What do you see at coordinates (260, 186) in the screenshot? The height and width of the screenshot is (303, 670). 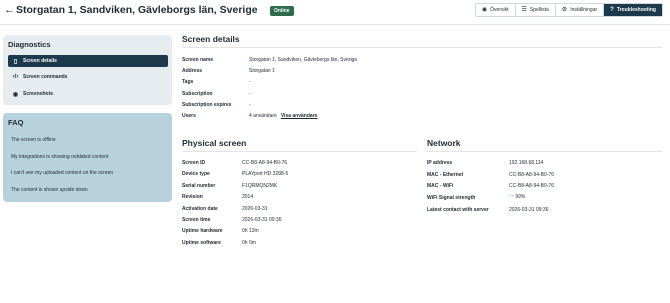 I see `detail-value: F1QRMQN2MK` at bounding box center [260, 186].